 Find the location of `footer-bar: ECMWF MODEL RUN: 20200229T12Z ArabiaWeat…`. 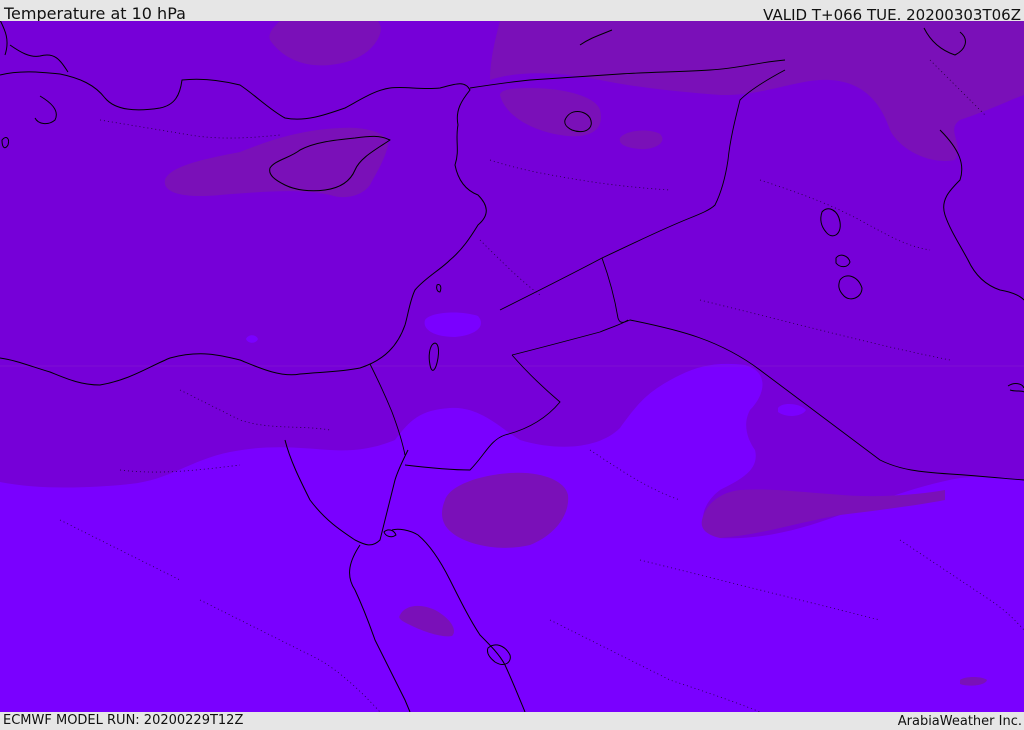

footer-bar: ECMWF MODEL RUN: 20200229T12Z ArabiaWeat… is located at coordinates (512, 720).